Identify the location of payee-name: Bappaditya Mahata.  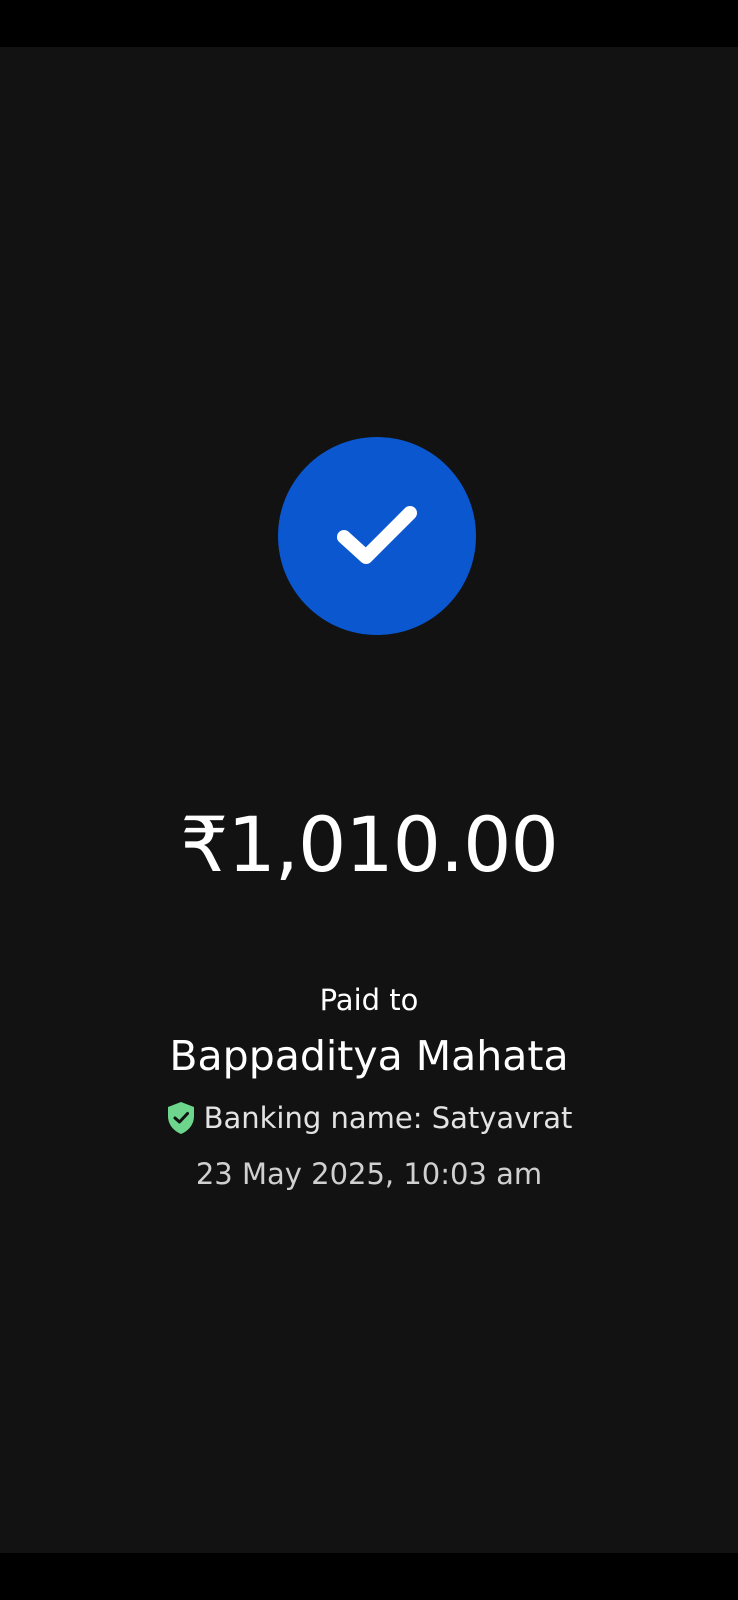
(369, 1056).